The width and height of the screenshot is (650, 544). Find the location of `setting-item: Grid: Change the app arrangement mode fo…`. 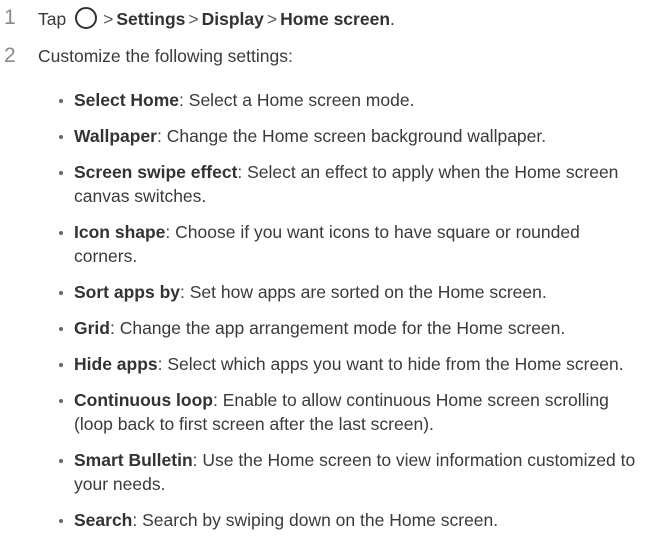

setting-item: Grid: Change the app arrangement mode fo… is located at coordinates (348, 328).